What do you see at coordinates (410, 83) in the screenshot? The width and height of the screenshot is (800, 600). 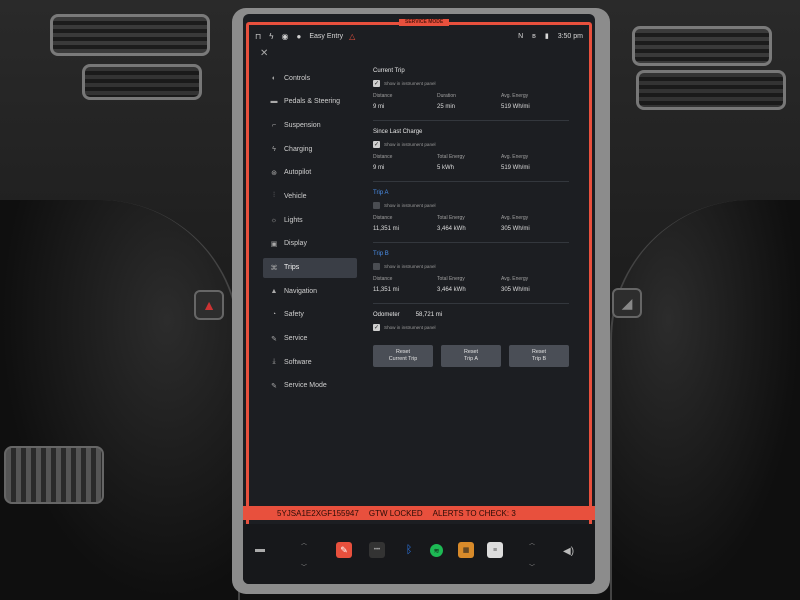 I see `checkbox-label: Show in instrument panel` at bounding box center [410, 83].